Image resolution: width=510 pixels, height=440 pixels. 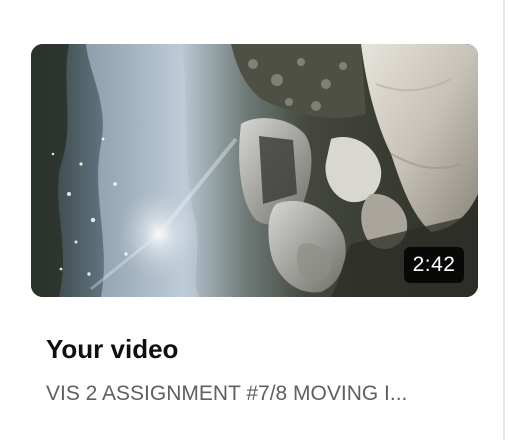 I want to click on duration-badge: 2:42, so click(x=434, y=265).